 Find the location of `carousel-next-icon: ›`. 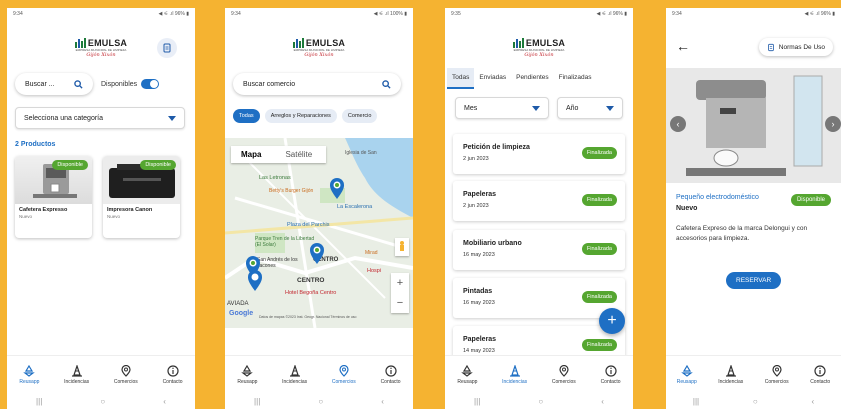

carousel-next-icon: › is located at coordinates (833, 124).